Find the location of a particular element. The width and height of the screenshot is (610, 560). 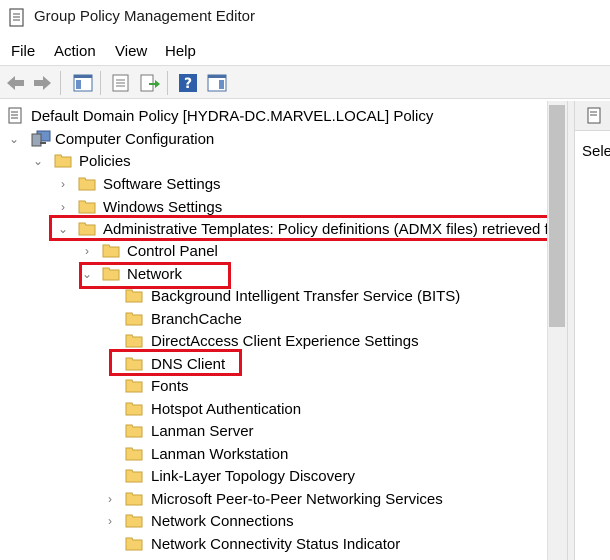

tree-node-windows-settings: › Windows Settings is located at coordinates (273, 207).